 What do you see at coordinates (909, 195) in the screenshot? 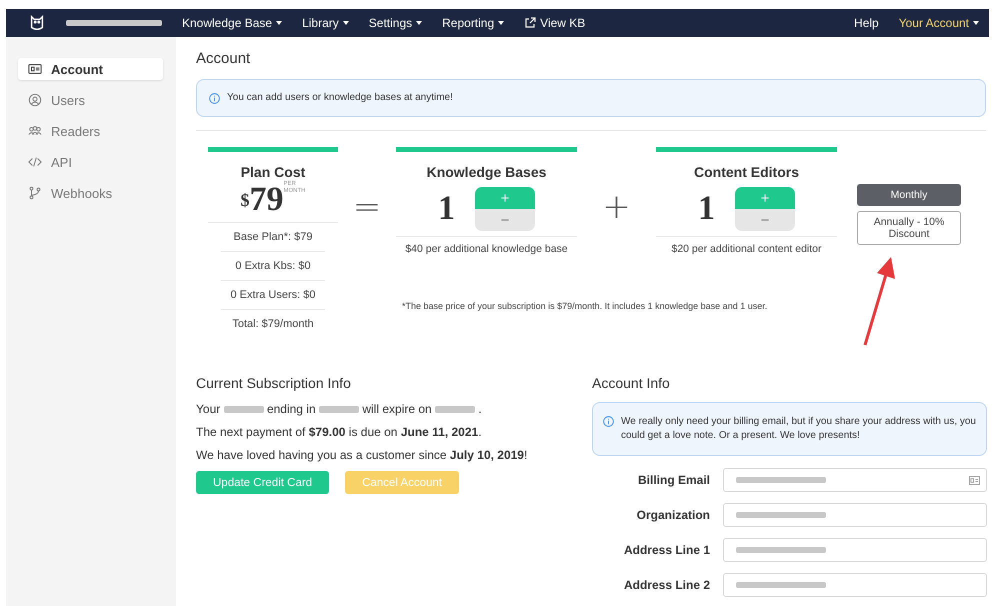
I see `billing-period-button: Monthly` at bounding box center [909, 195].